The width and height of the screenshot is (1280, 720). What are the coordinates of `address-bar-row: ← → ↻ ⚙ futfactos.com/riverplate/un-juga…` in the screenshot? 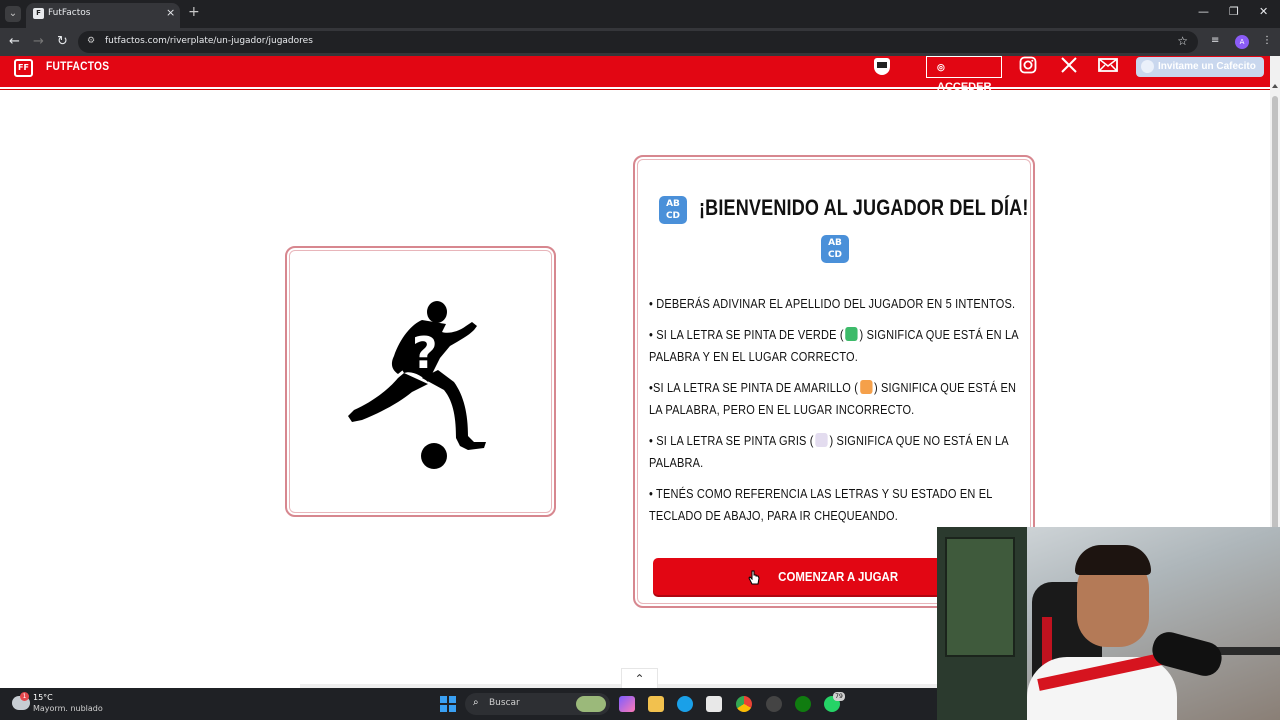 It's located at (640, 42).